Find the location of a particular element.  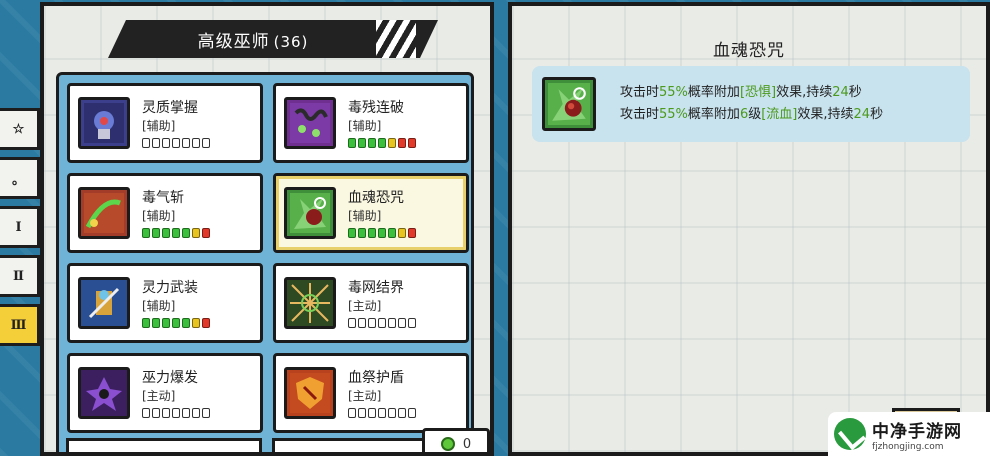

spirit-mastery-icon is located at coordinates (104, 123).